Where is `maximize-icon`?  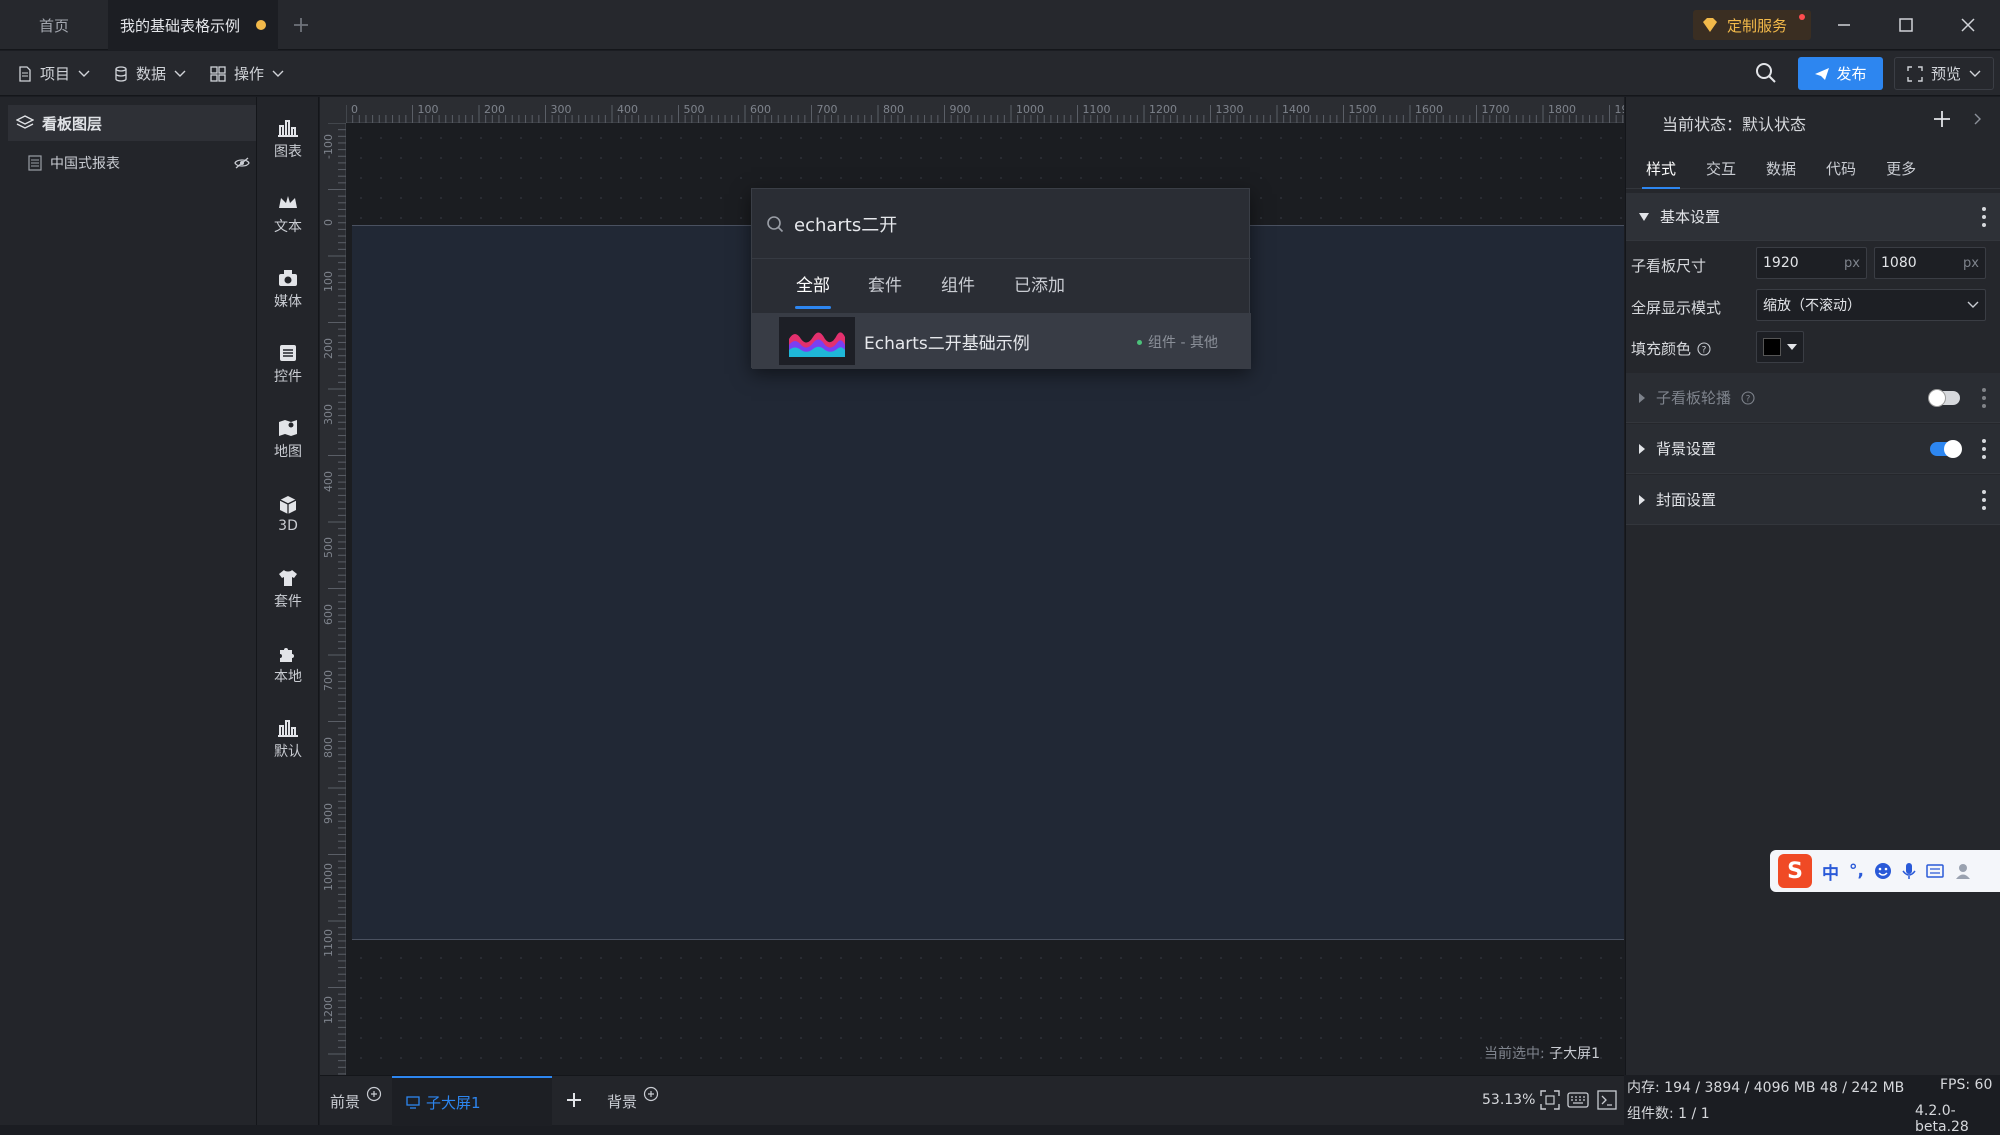
maximize-icon is located at coordinates (1906, 25).